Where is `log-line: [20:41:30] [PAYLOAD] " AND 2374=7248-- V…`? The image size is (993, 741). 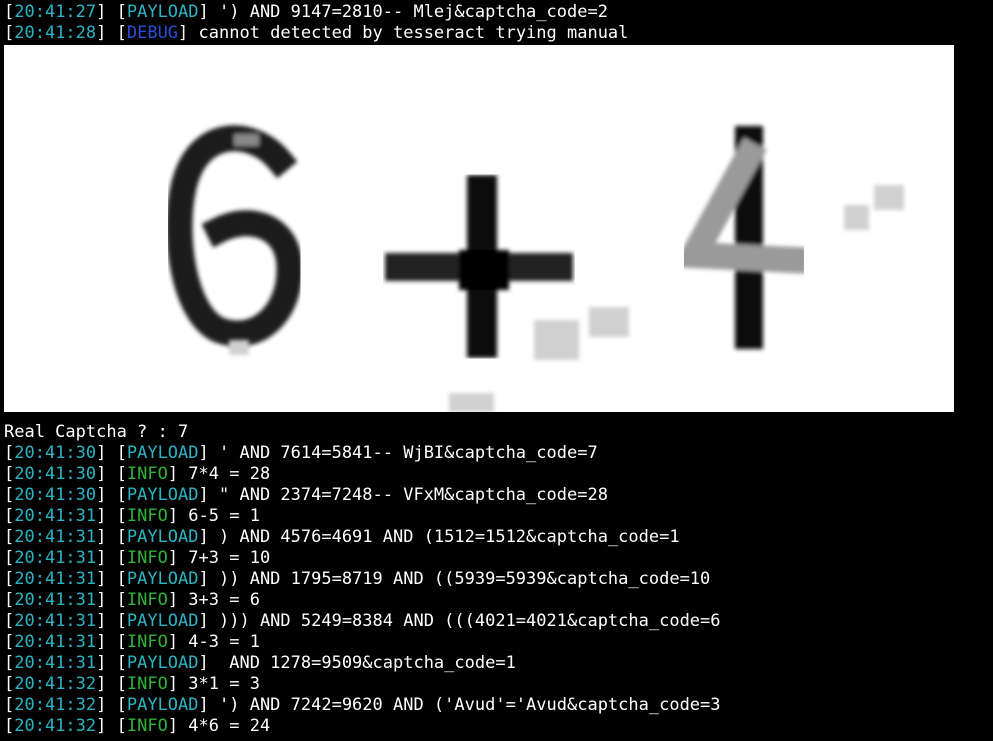
log-line: [20:41:30] [PAYLOAD] " AND 2374=7248-- V… is located at coordinates (306, 495).